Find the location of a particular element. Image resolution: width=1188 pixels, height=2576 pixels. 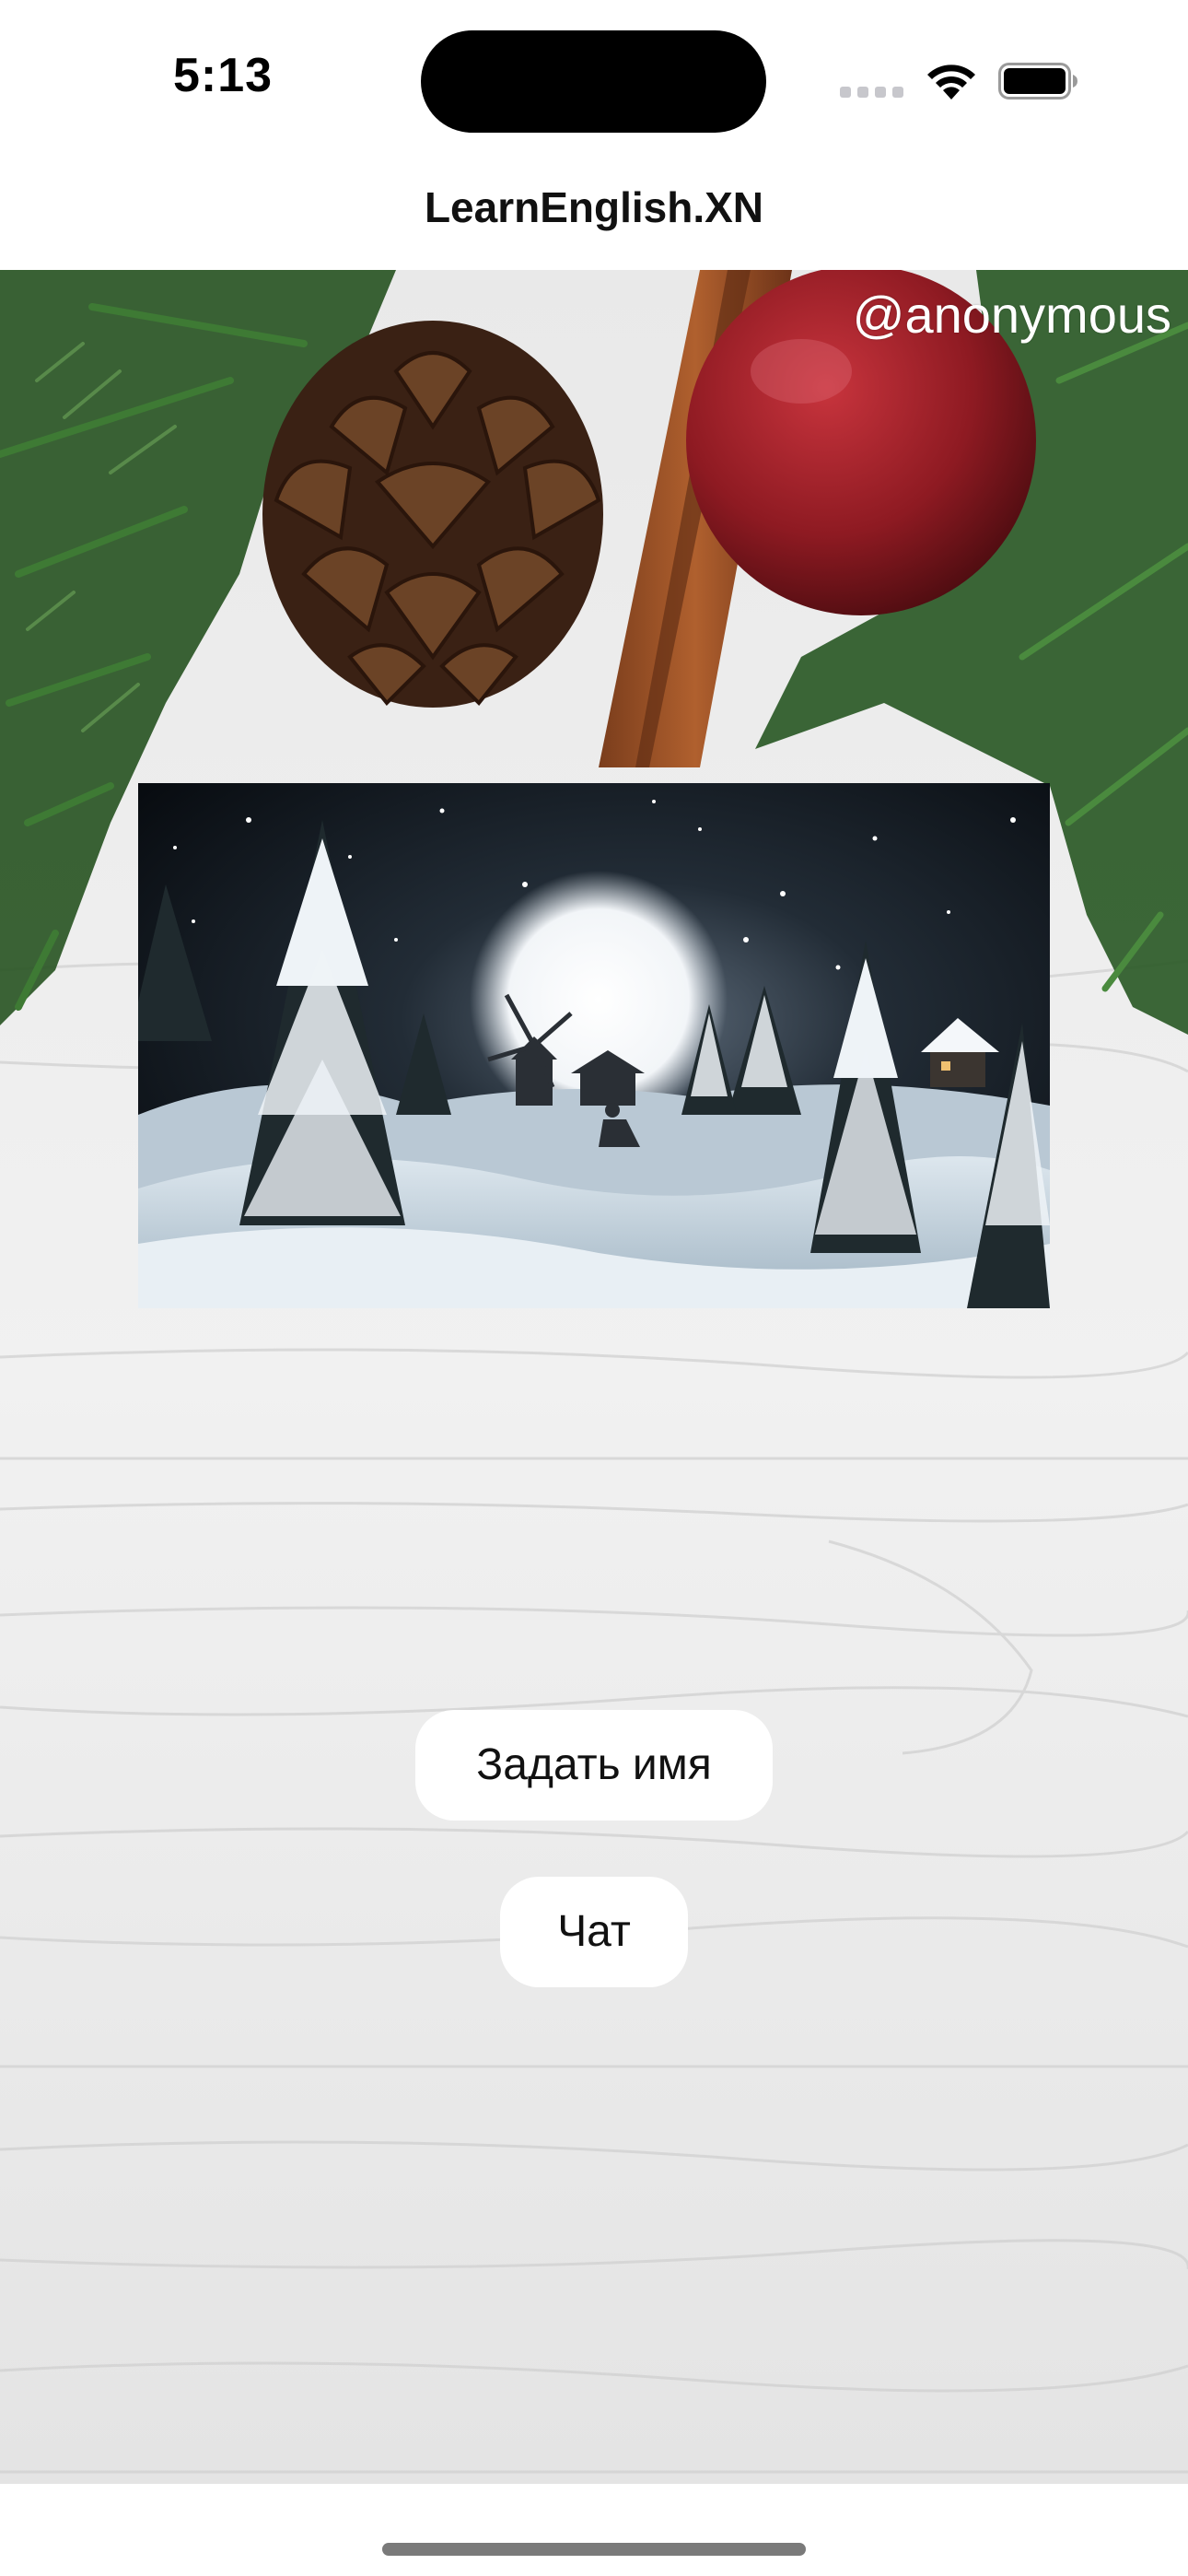

navigation-bar: LearnEnglish.XN is located at coordinates (594, 209).